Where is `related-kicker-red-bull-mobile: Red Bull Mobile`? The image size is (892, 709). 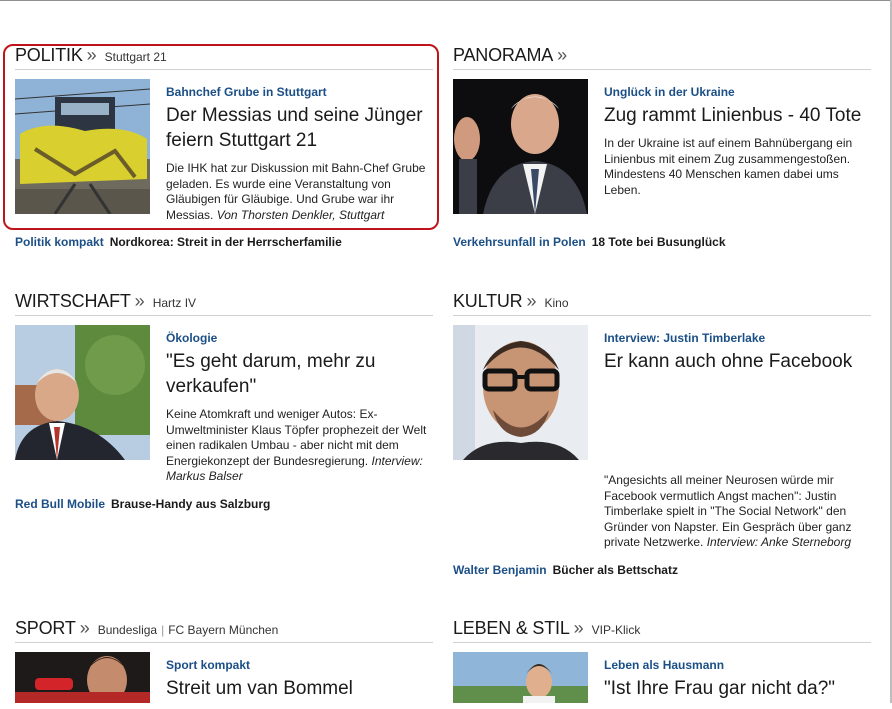
related-kicker-red-bull-mobile: Red Bull Mobile is located at coordinates (60, 504).